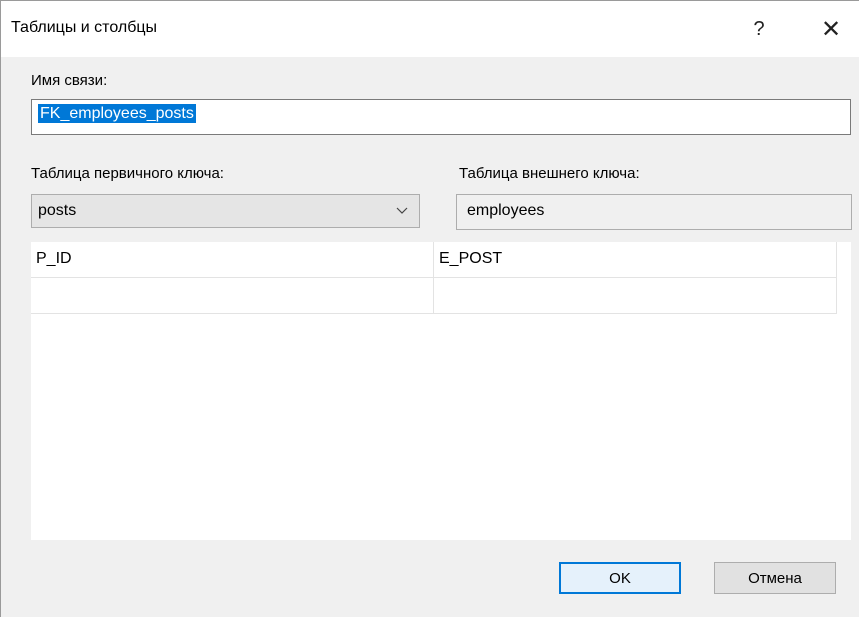 This screenshot has width=859, height=617. I want to click on primary-column-cell: P_ID, so click(232, 260).